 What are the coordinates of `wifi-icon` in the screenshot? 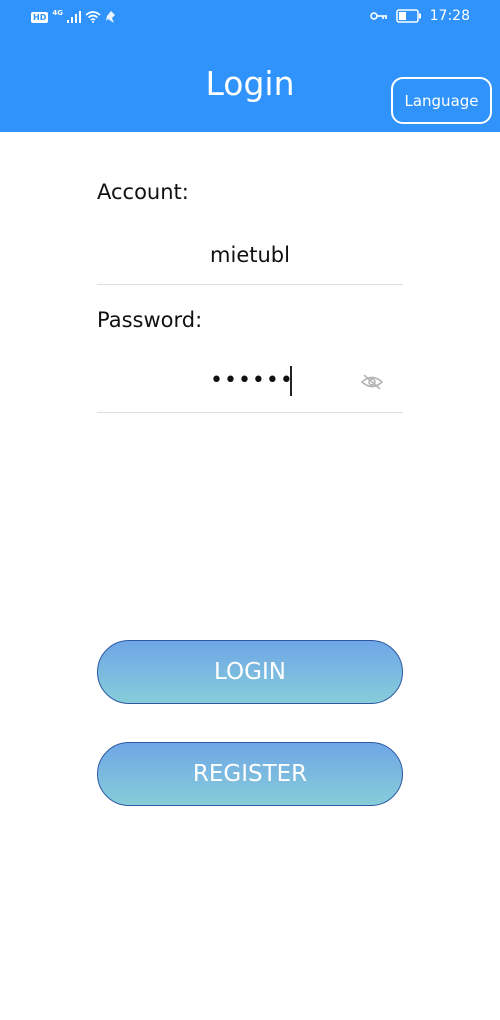 It's located at (93, 17).